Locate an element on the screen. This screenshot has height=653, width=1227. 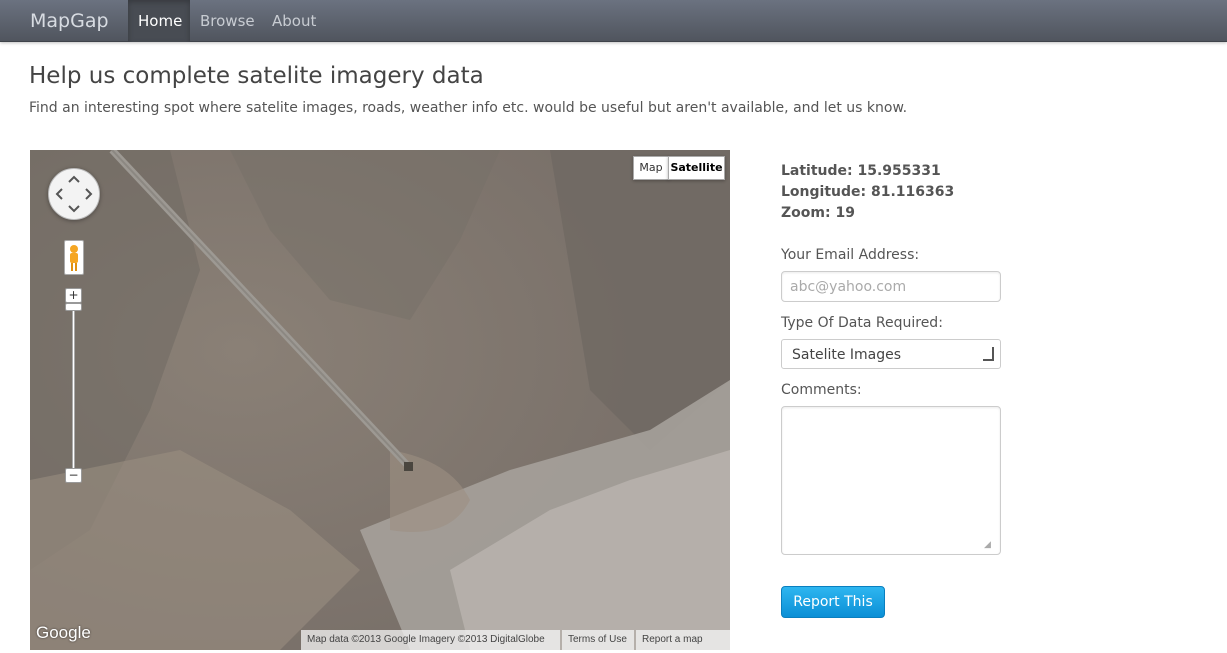
email-label: Your Email Address: is located at coordinates (850, 255).